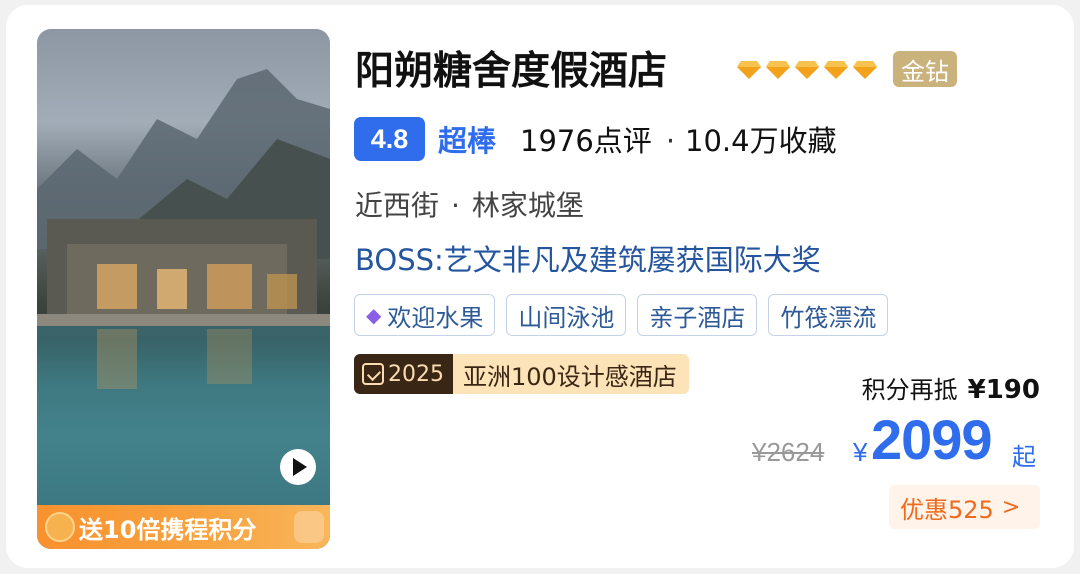 The image size is (1080, 574). I want to click on boss-note: BOSS:艺文非凡及建筑屡获国际大奖, so click(588, 260).